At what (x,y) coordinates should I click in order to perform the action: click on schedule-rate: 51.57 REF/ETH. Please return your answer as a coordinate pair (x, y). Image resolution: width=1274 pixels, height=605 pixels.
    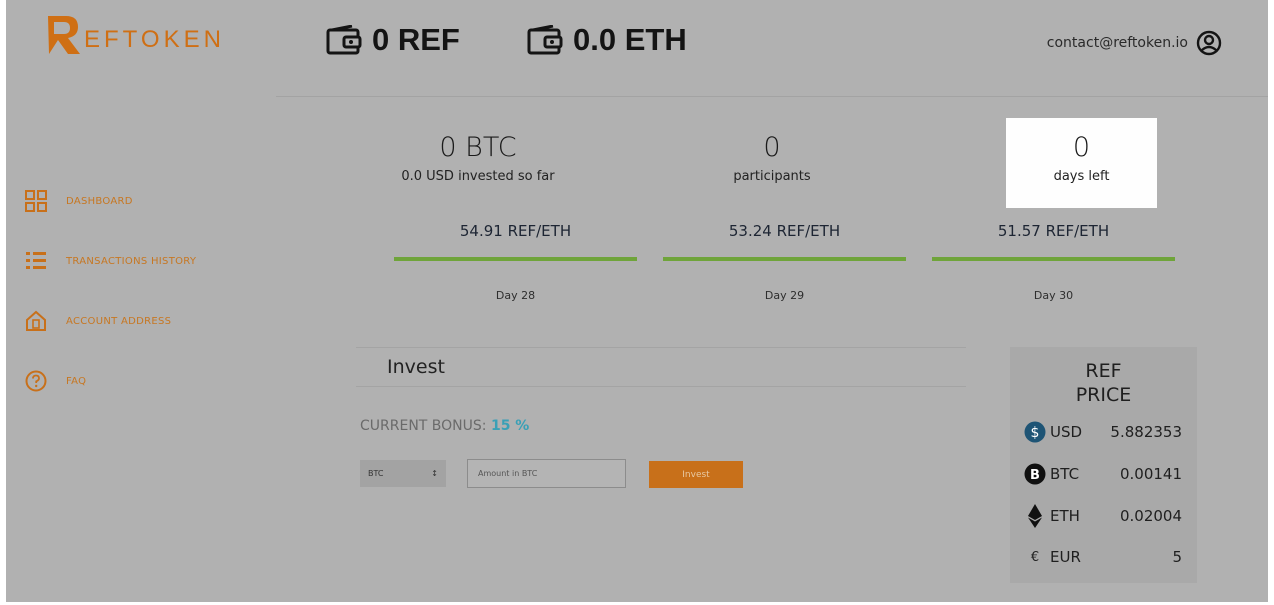
    Looking at the image, I should click on (1053, 231).